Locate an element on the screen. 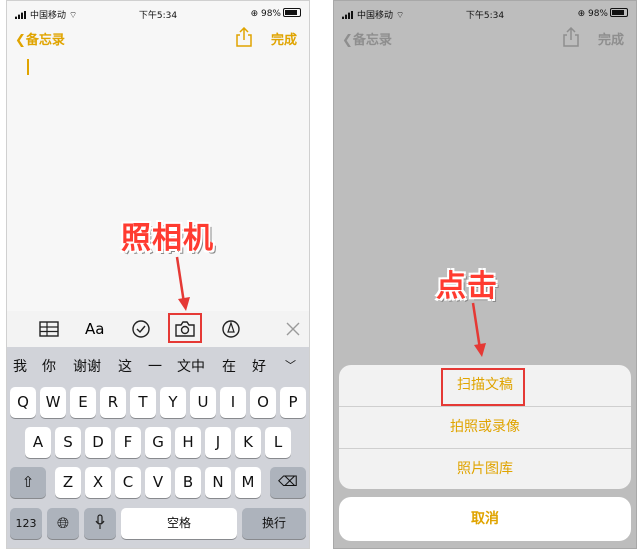  annotation-label: 点击 is located at coordinates (467, 286).